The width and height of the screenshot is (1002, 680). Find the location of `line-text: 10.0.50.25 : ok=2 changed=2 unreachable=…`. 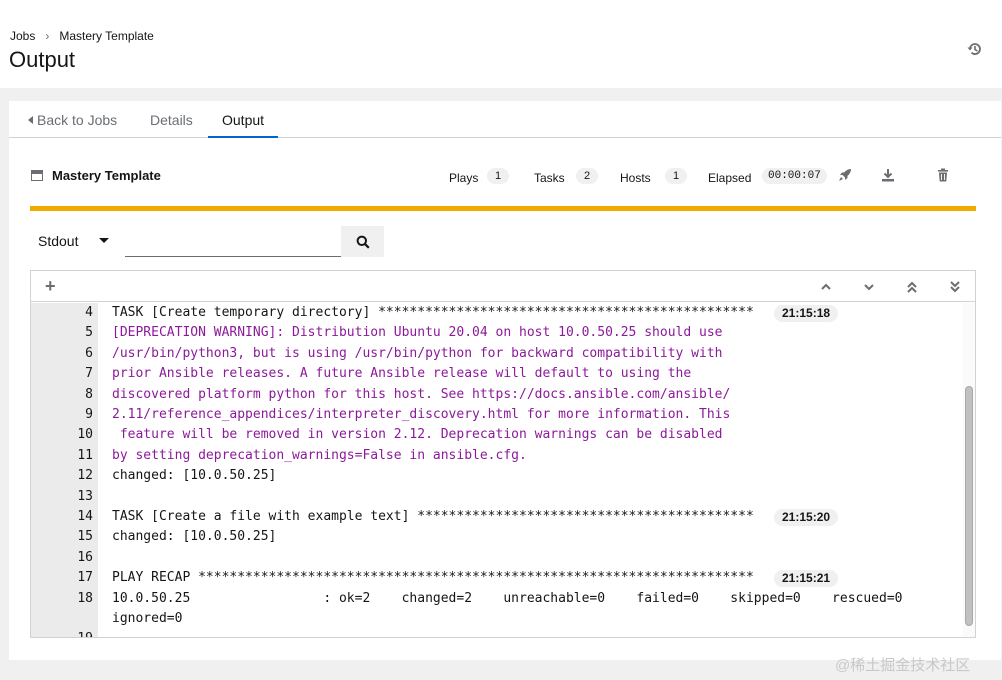

line-text: 10.0.50.25 : ok=2 changed=2 unreachable=… is located at coordinates (507, 598).